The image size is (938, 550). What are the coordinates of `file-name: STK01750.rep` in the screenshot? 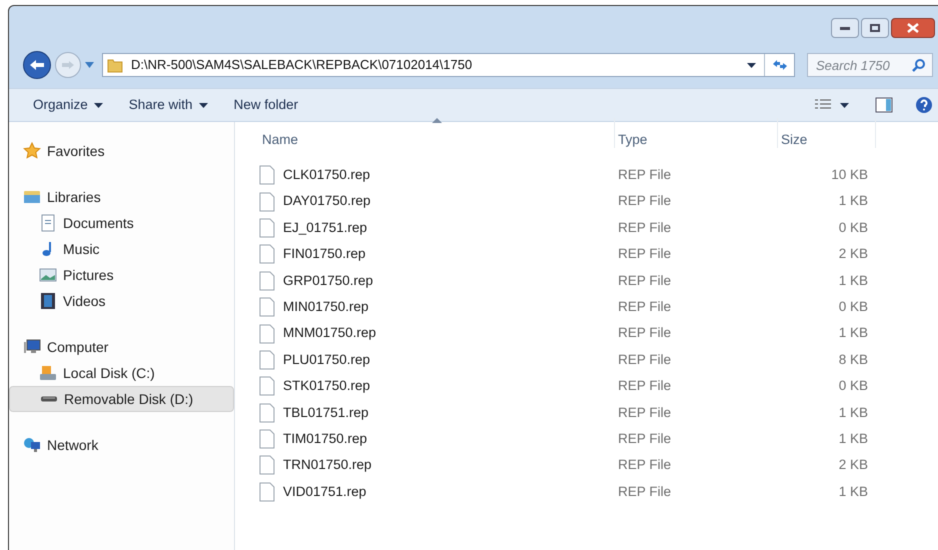 It's located at (326, 386).